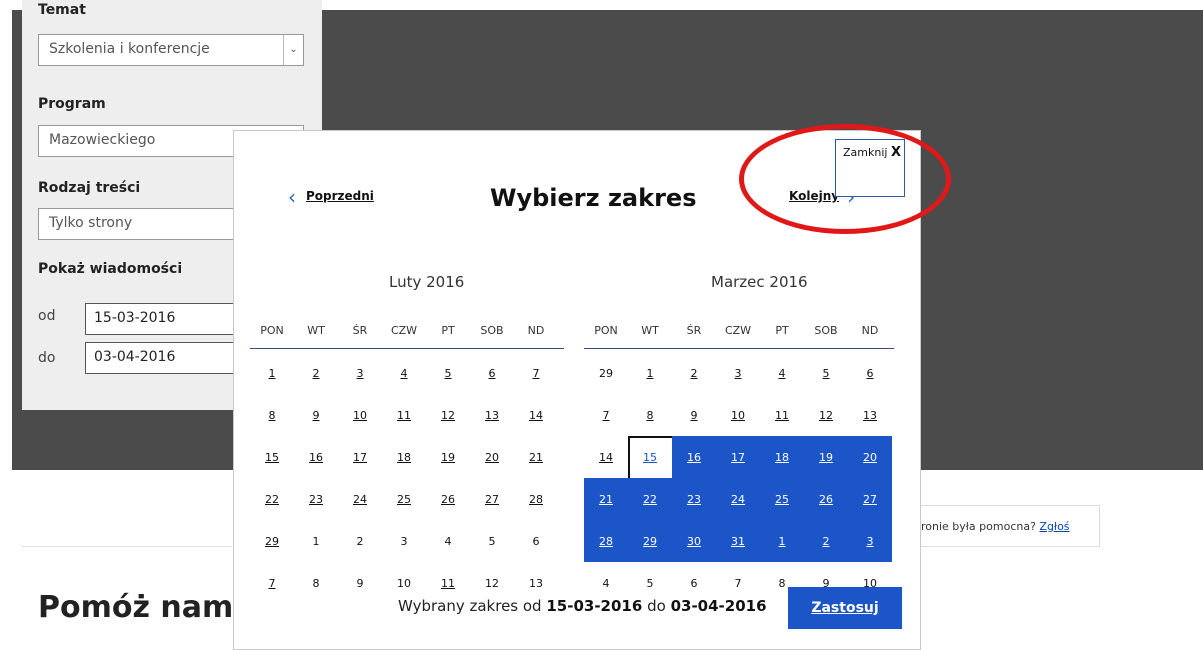 This screenshot has width=1203, height=650. Describe the element at coordinates (448, 330) in the screenshot. I see `weekday-label: PT` at that location.